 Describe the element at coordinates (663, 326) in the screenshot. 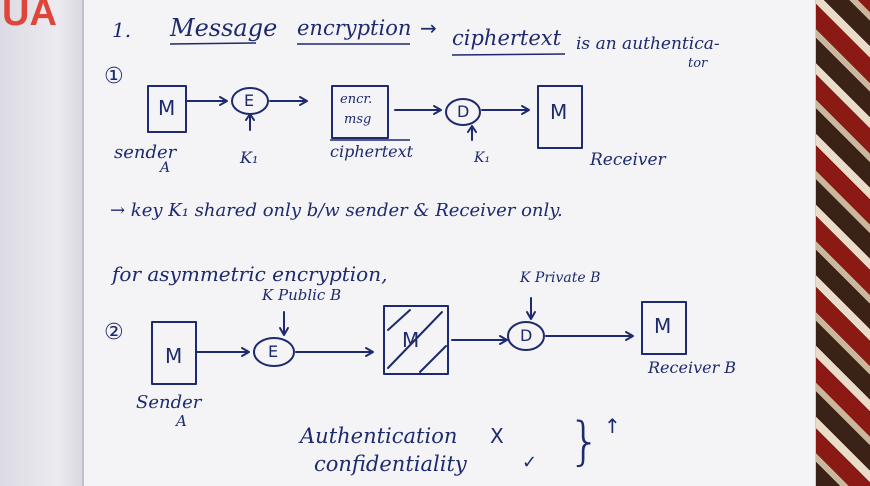

I see `box-receiver-msg-2-label: M` at that location.